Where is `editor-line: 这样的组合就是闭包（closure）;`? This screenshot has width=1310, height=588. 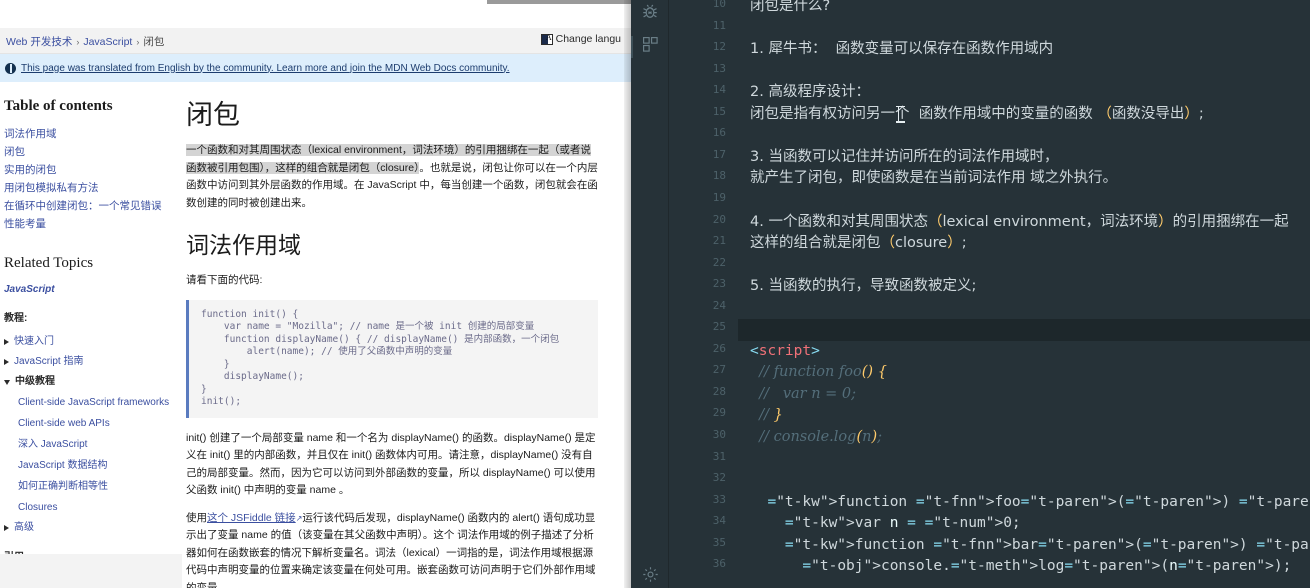 editor-line: 这样的组合就是闭包（closure）; is located at coordinates (858, 244).